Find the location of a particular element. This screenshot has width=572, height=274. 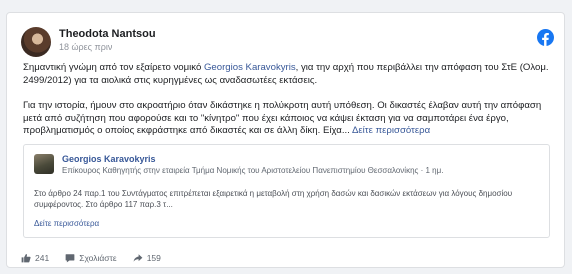

comment-action: Σχολιάστε is located at coordinates (91, 258).